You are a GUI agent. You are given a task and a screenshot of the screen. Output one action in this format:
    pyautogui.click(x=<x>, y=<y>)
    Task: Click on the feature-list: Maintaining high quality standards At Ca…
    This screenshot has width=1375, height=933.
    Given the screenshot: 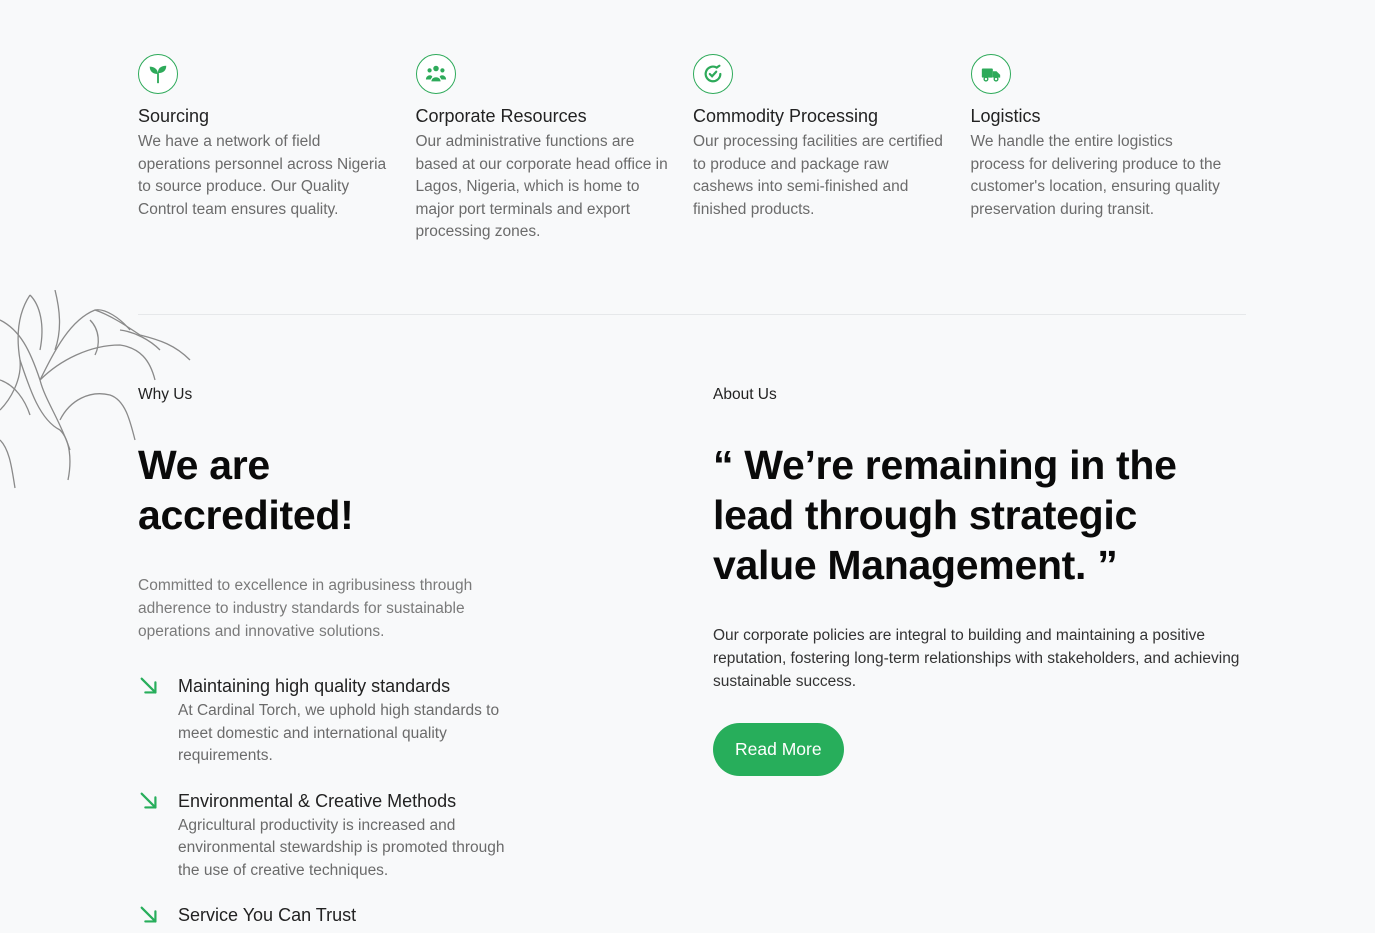 What is the action you would take?
    pyautogui.click(x=333, y=803)
    